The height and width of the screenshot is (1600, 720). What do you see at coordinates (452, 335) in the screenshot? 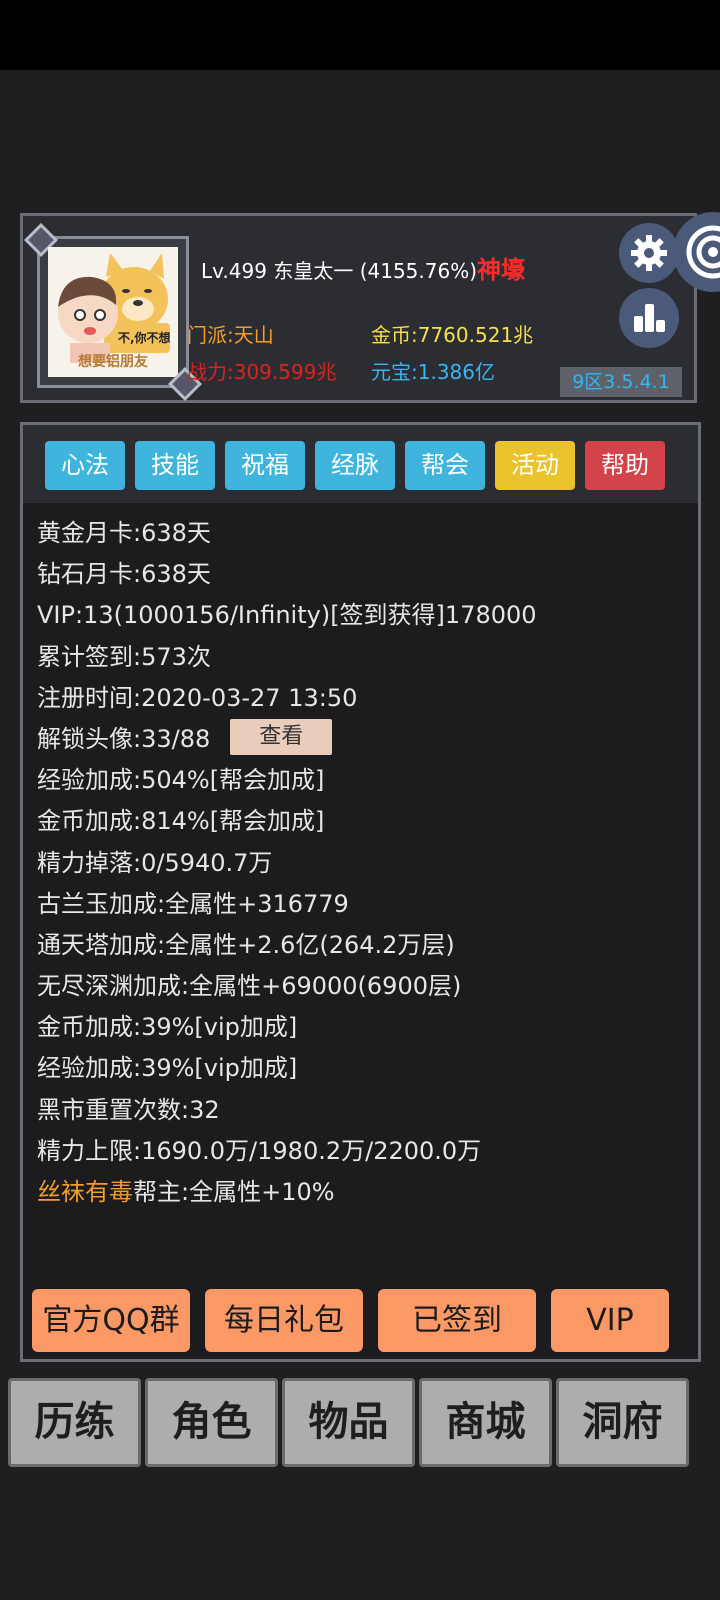
I see `gold-label: 金币:7760.521兆` at bounding box center [452, 335].